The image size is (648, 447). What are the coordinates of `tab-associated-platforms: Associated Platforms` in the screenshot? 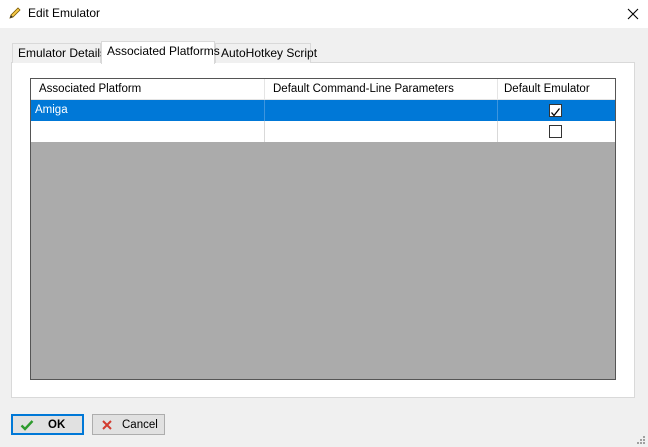 It's located at (160, 52).